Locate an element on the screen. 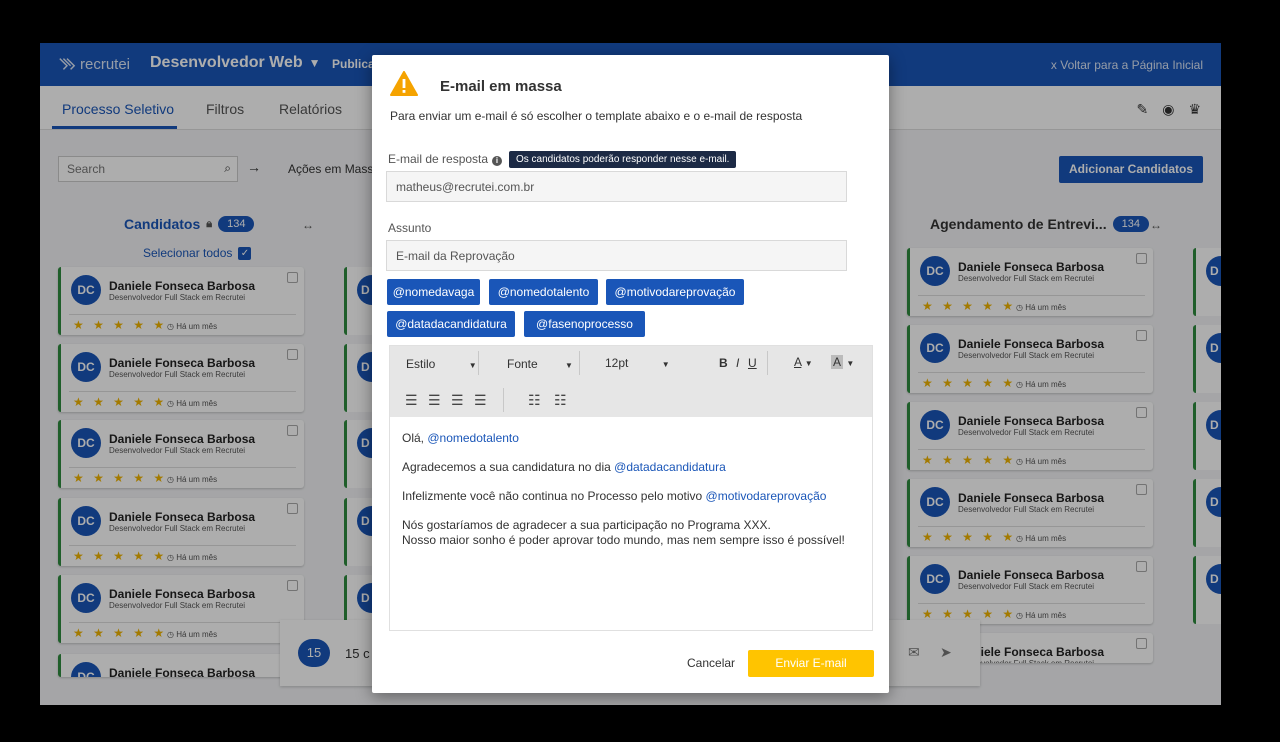 The image size is (1280, 742). align-left-icon: ☰ is located at coordinates (412, 400).